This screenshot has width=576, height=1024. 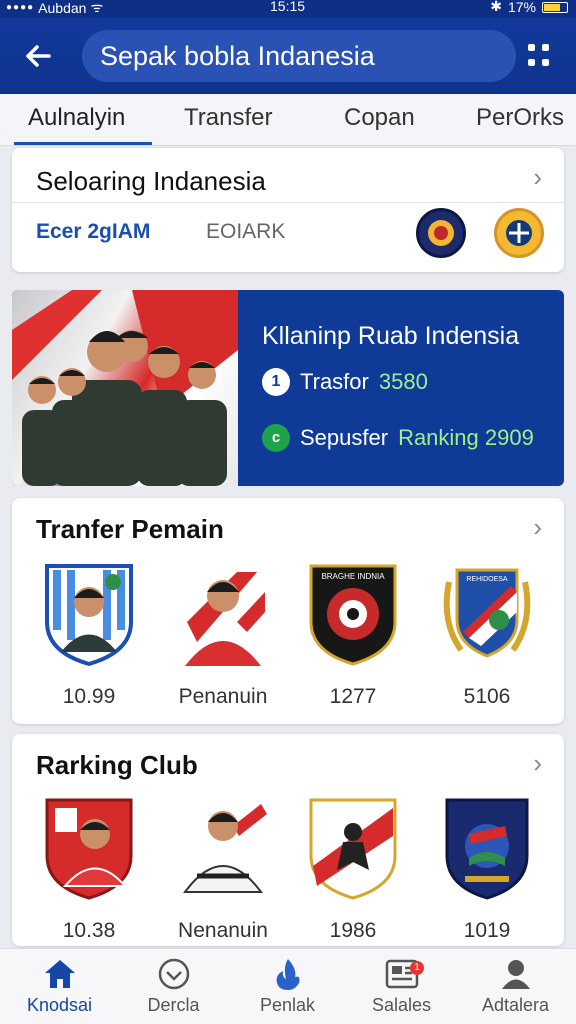 What do you see at coordinates (288, 210) in the screenshot?
I see `standings-card: Seloaring Indanesia › Ecer 2gIAM EOIARK` at bounding box center [288, 210].